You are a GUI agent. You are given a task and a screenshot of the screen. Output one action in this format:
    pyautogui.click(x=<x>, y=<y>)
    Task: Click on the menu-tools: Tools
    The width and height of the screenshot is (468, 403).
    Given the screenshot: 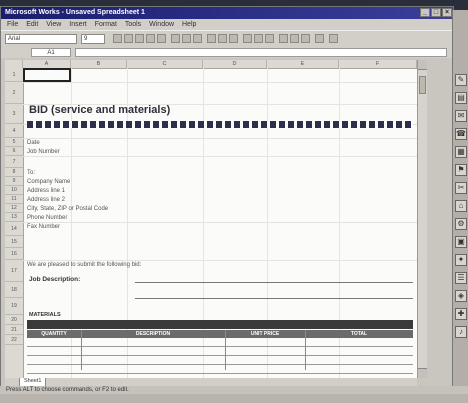 What is the action you would take?
    pyautogui.click(x=133, y=24)
    